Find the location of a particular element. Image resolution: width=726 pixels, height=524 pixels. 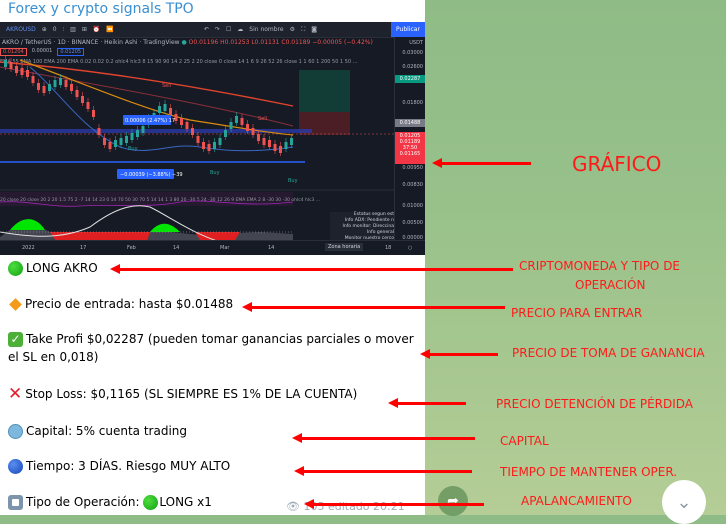

take-profit-zone is located at coordinates (324, 91).